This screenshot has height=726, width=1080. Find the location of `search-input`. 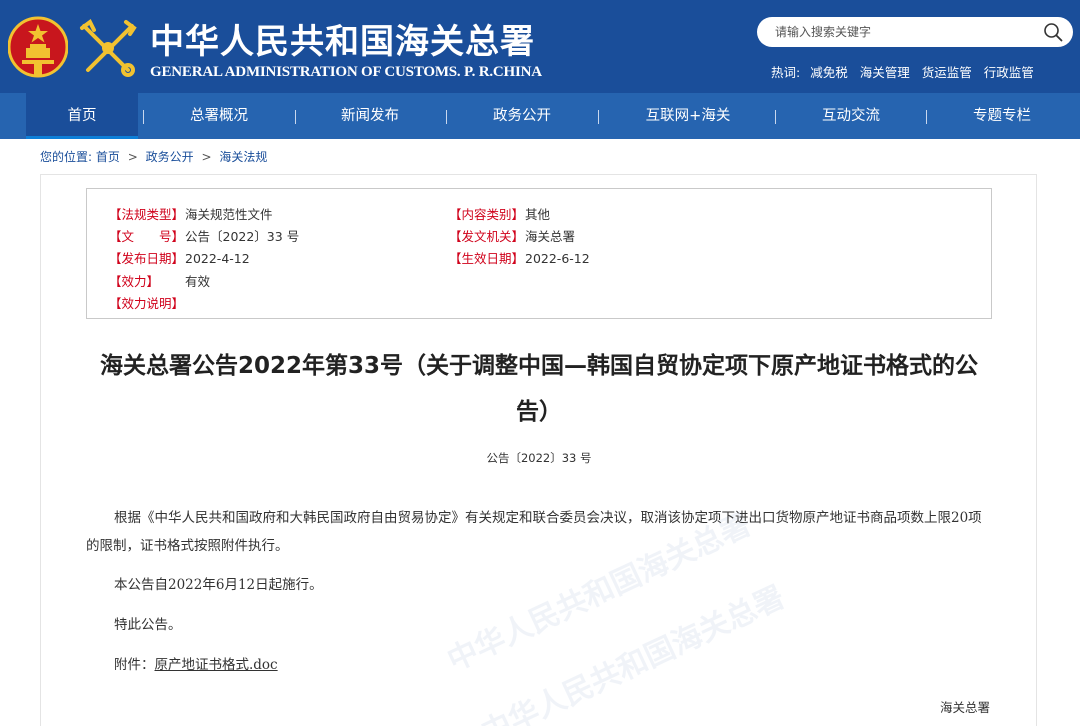

search-input is located at coordinates (905, 32).